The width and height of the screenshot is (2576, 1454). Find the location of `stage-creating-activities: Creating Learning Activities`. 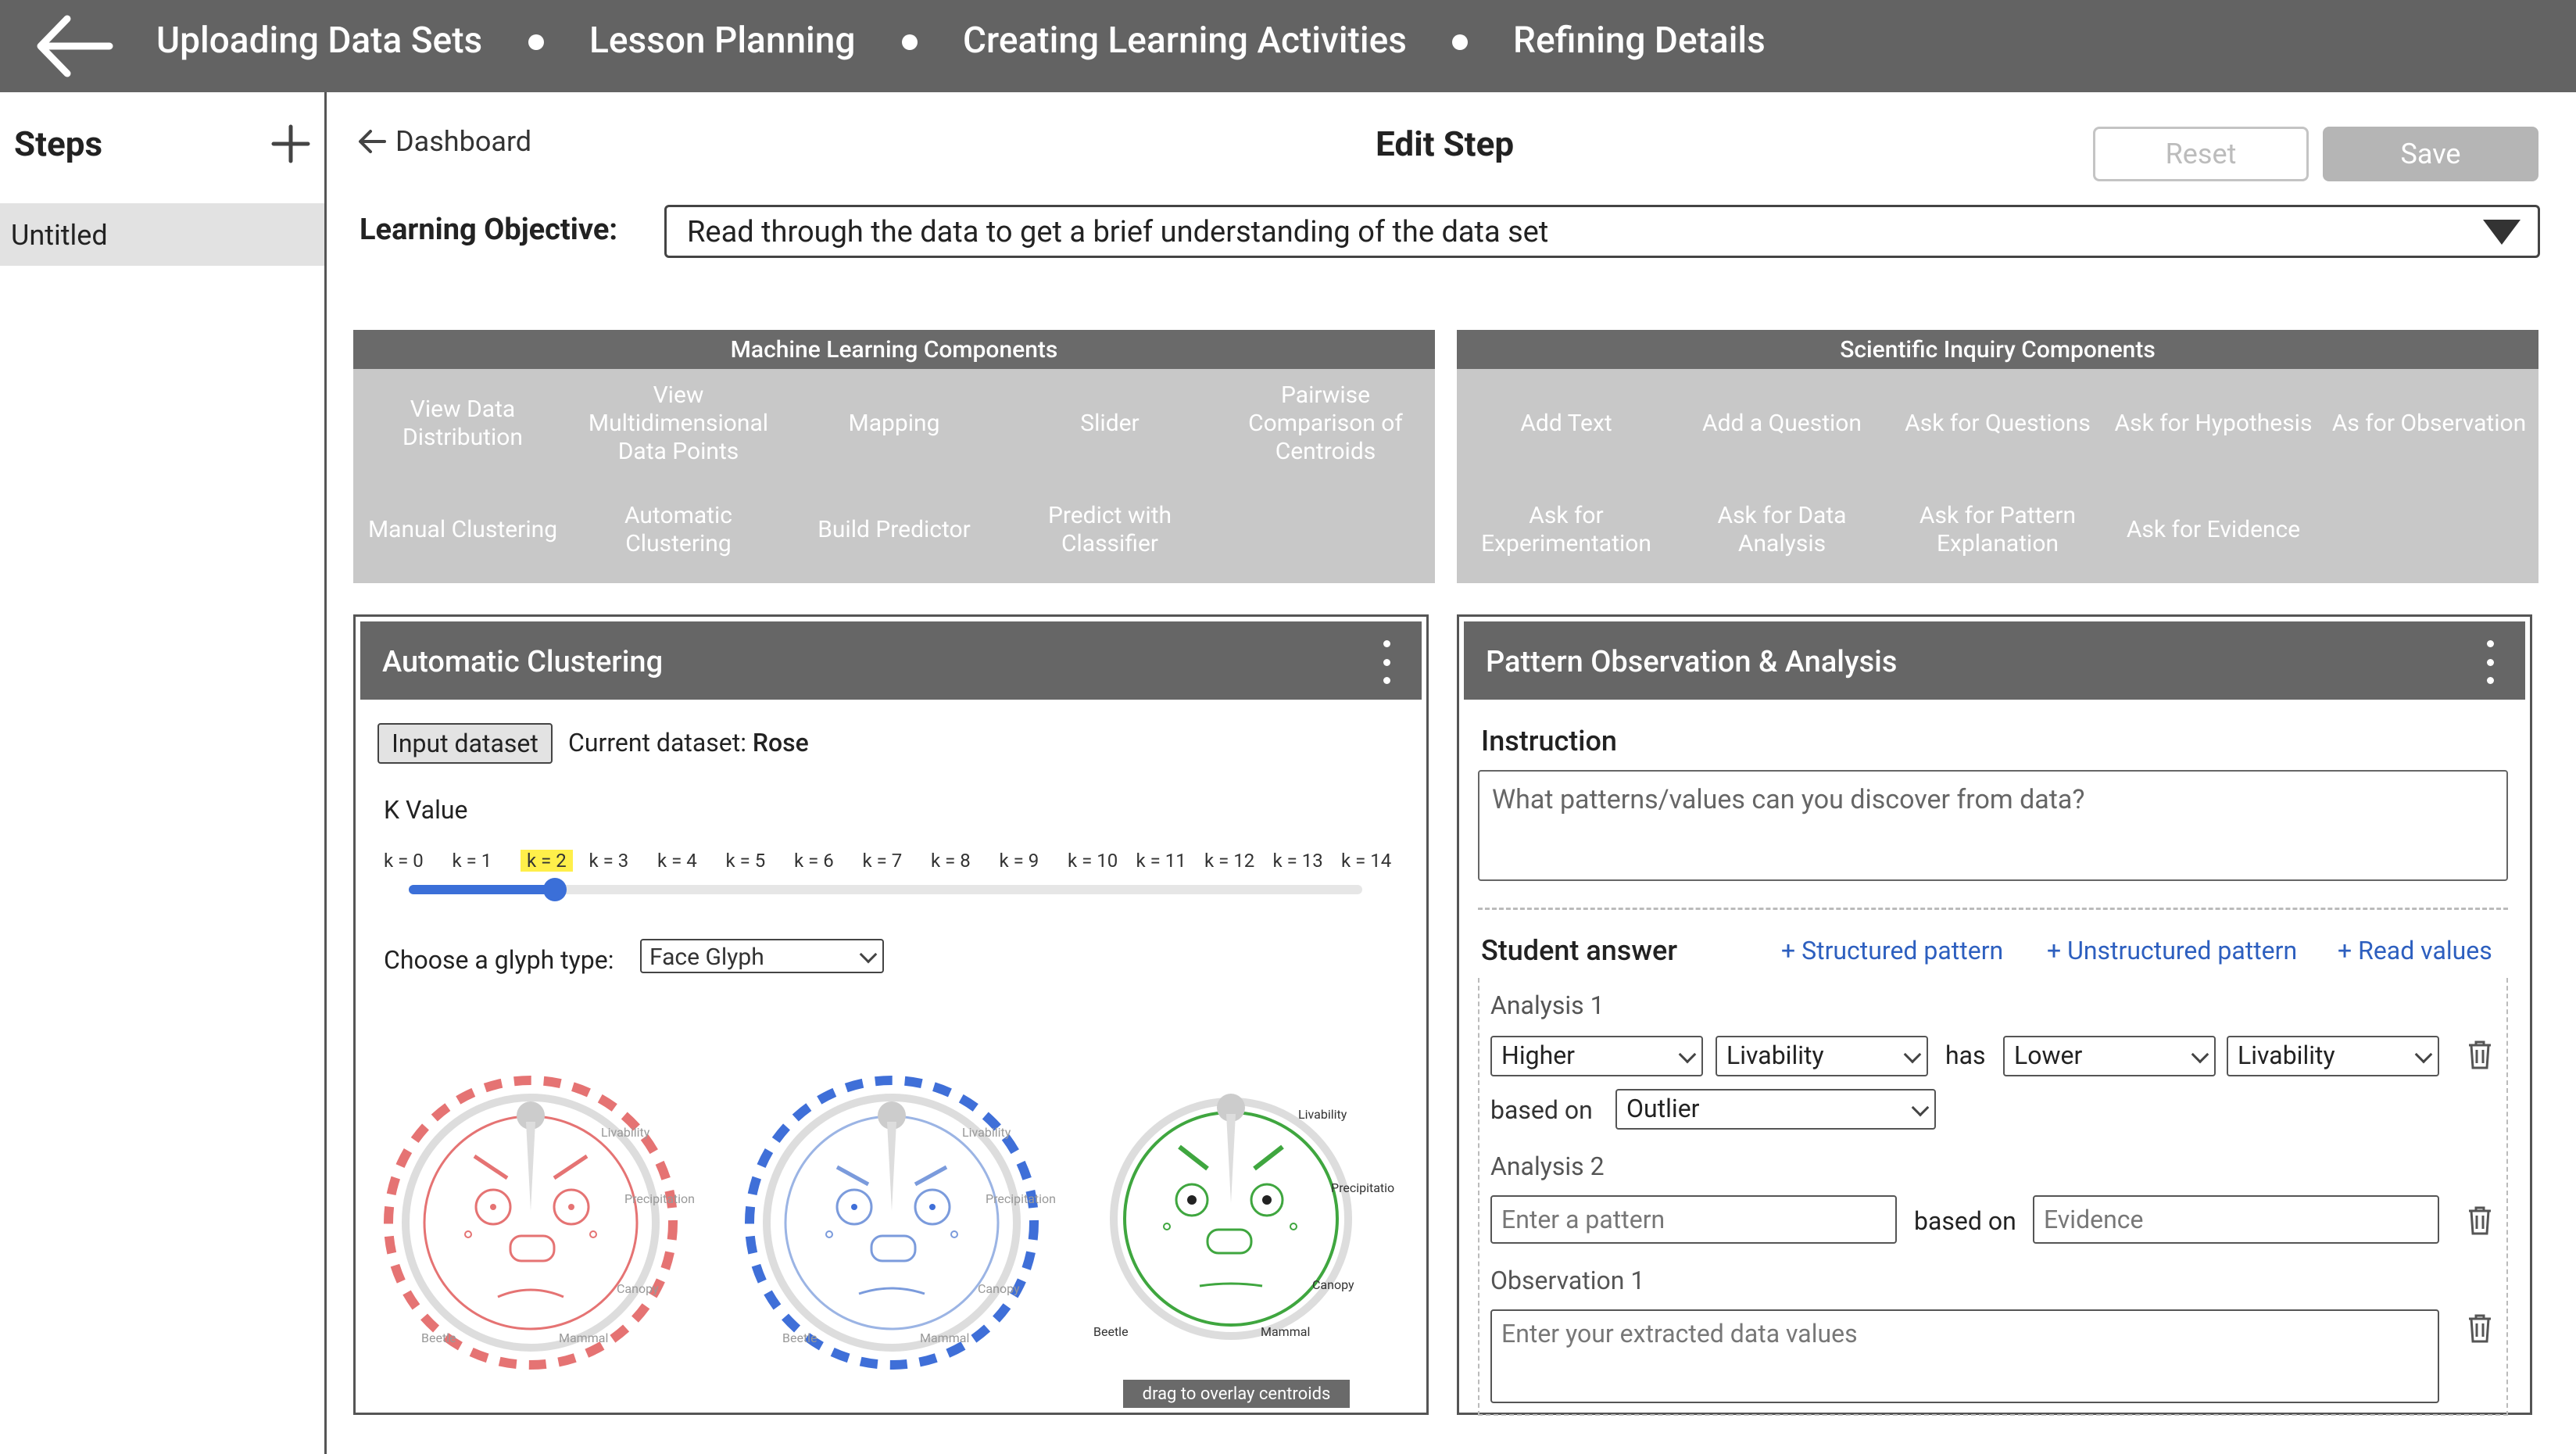

stage-creating-activities: Creating Learning Activities is located at coordinates (1185, 40).